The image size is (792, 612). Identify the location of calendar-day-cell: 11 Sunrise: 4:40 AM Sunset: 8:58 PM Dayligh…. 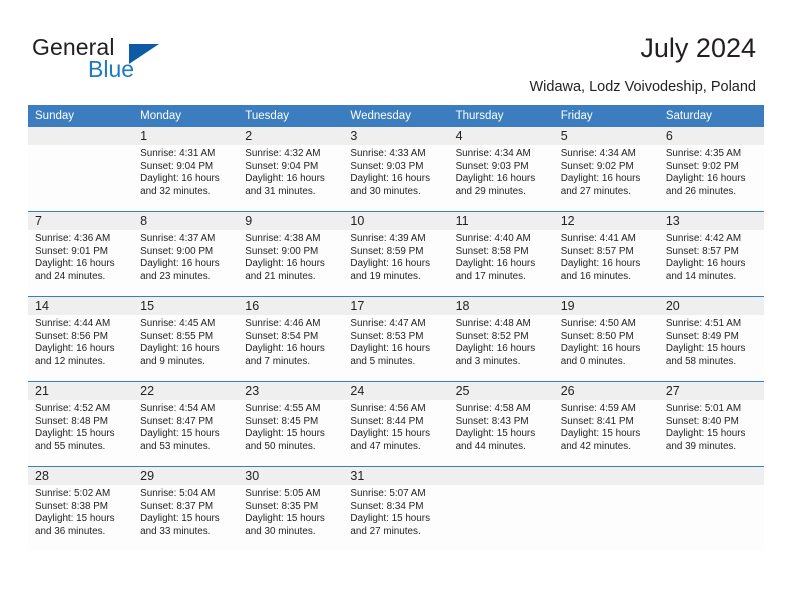
(501, 254).